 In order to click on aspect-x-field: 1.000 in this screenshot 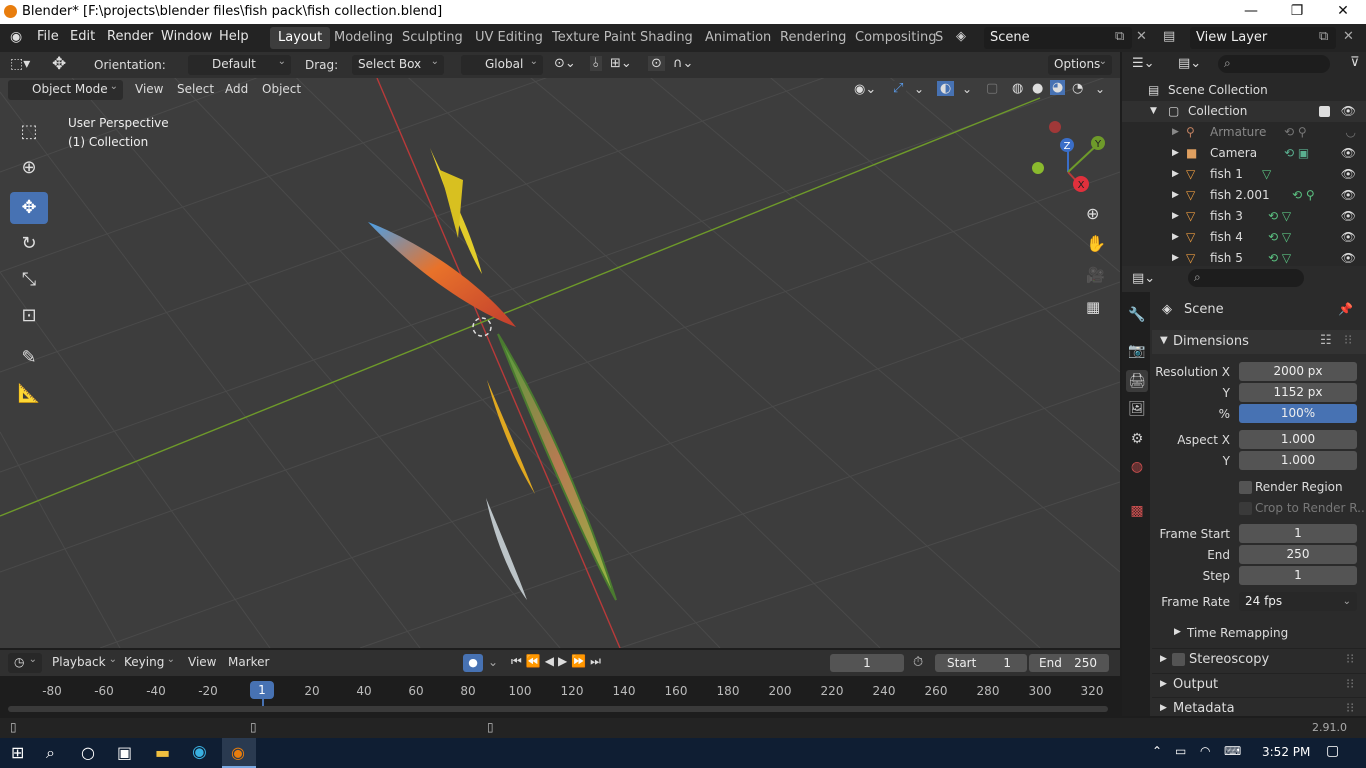, I will do `click(1298, 439)`.